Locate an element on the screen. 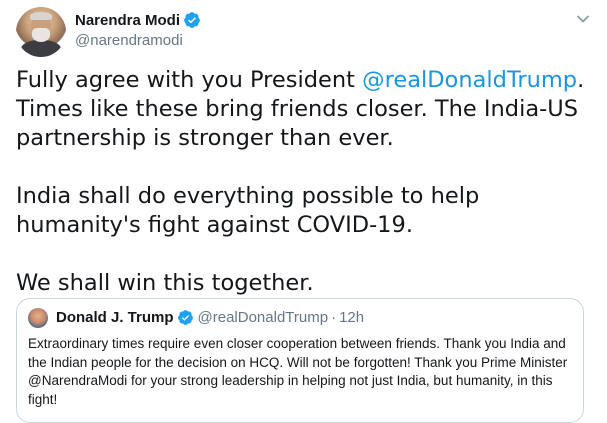 This screenshot has height=423, width=607. quoted-timestamp: 12h is located at coordinates (351, 317).